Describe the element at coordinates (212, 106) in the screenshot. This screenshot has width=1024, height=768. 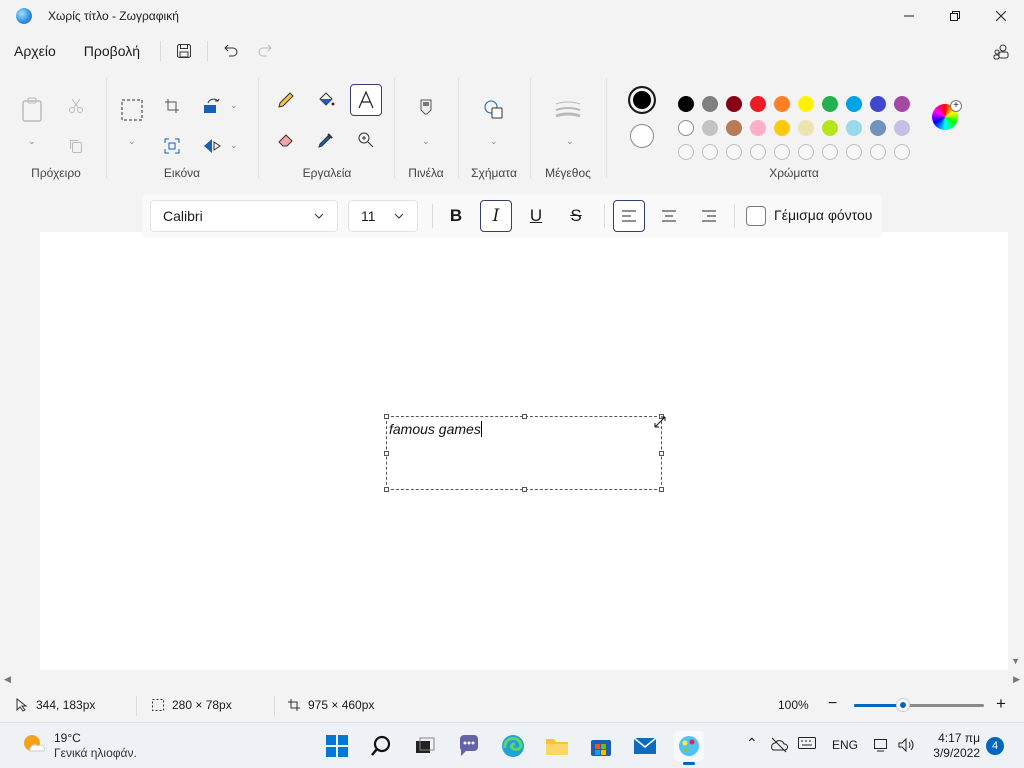
I see `rotate-button` at that location.